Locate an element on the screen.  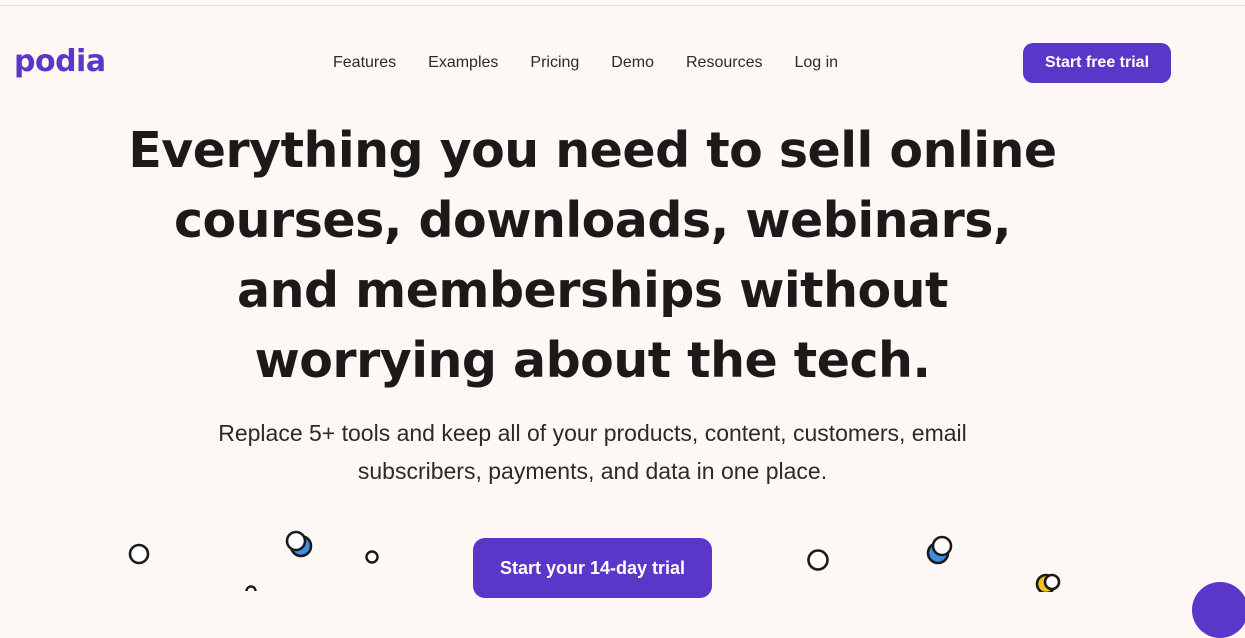
start-trial-button: Start your 14-day trial is located at coordinates (592, 568).